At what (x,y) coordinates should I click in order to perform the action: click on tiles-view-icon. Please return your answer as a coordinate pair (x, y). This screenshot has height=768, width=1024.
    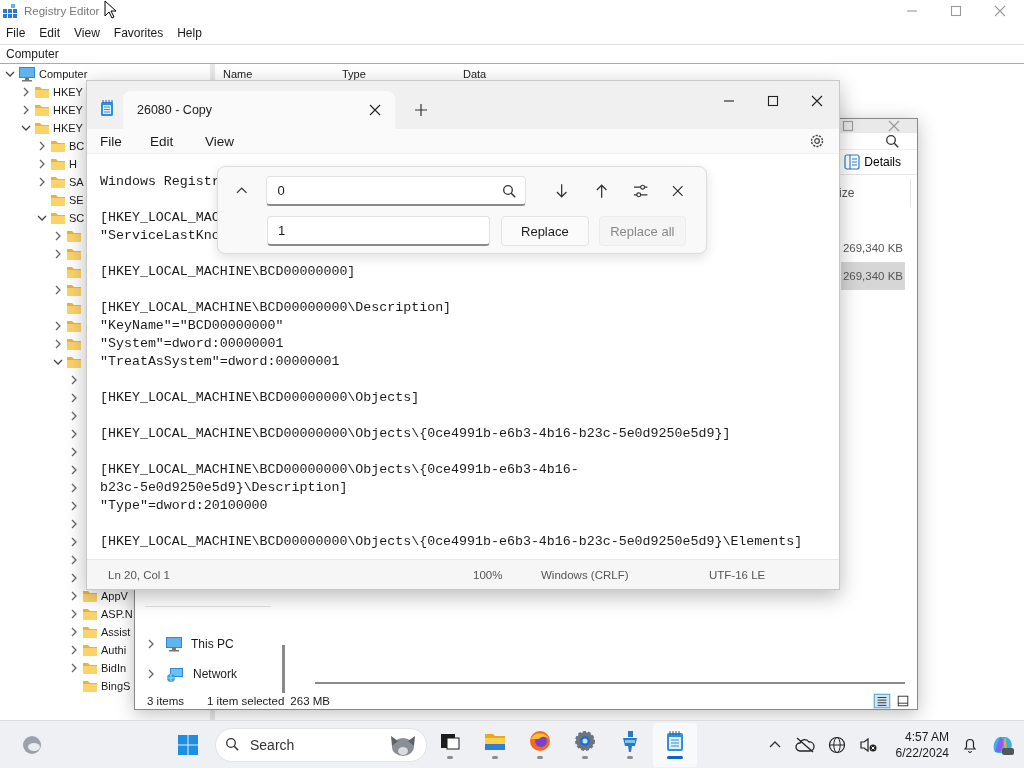
    Looking at the image, I should click on (903, 701).